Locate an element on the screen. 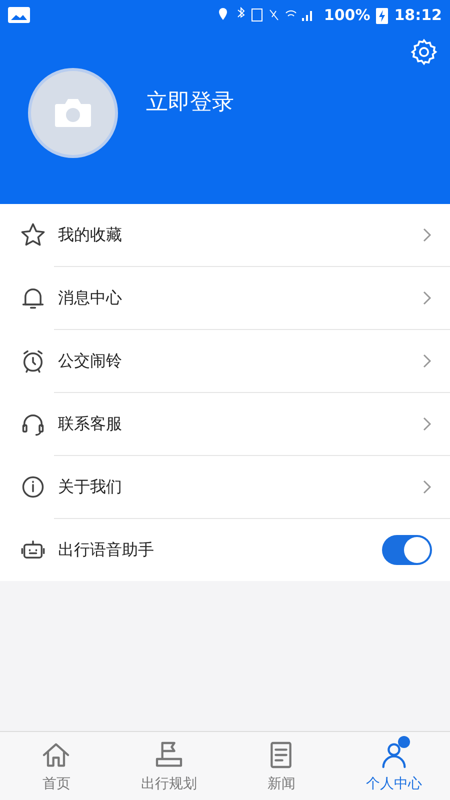 The width and height of the screenshot is (450, 800). menu-item: 我的收藏 is located at coordinates (225, 235).